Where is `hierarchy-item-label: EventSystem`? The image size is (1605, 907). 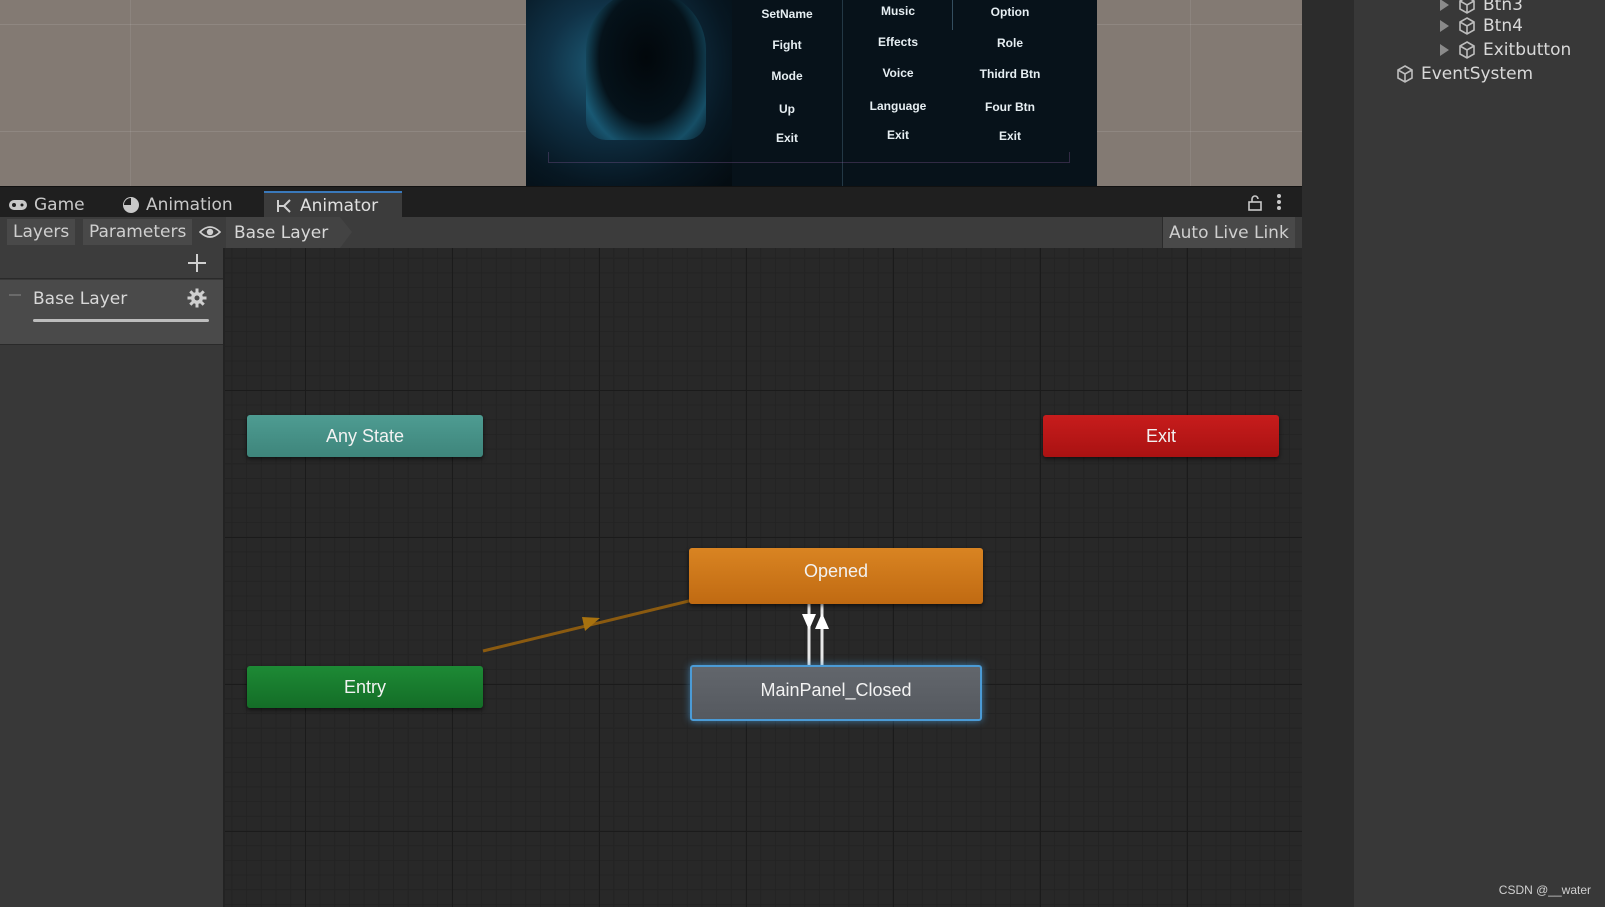 hierarchy-item-label: EventSystem is located at coordinates (1477, 74).